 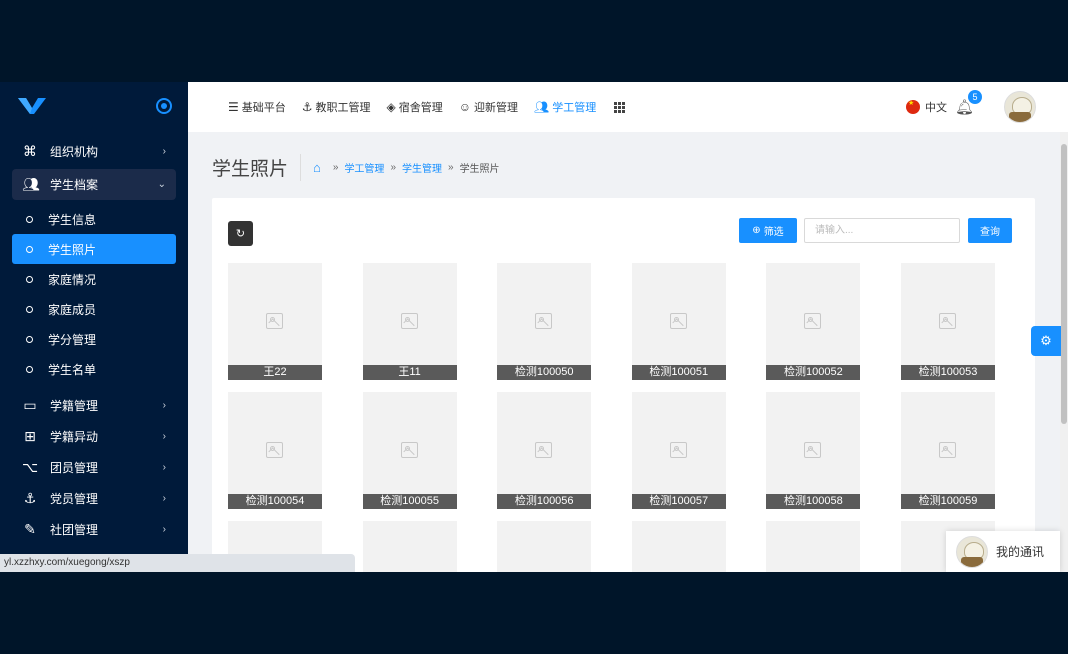 I want to click on layers-icon: ◈, so click(x=391, y=107).